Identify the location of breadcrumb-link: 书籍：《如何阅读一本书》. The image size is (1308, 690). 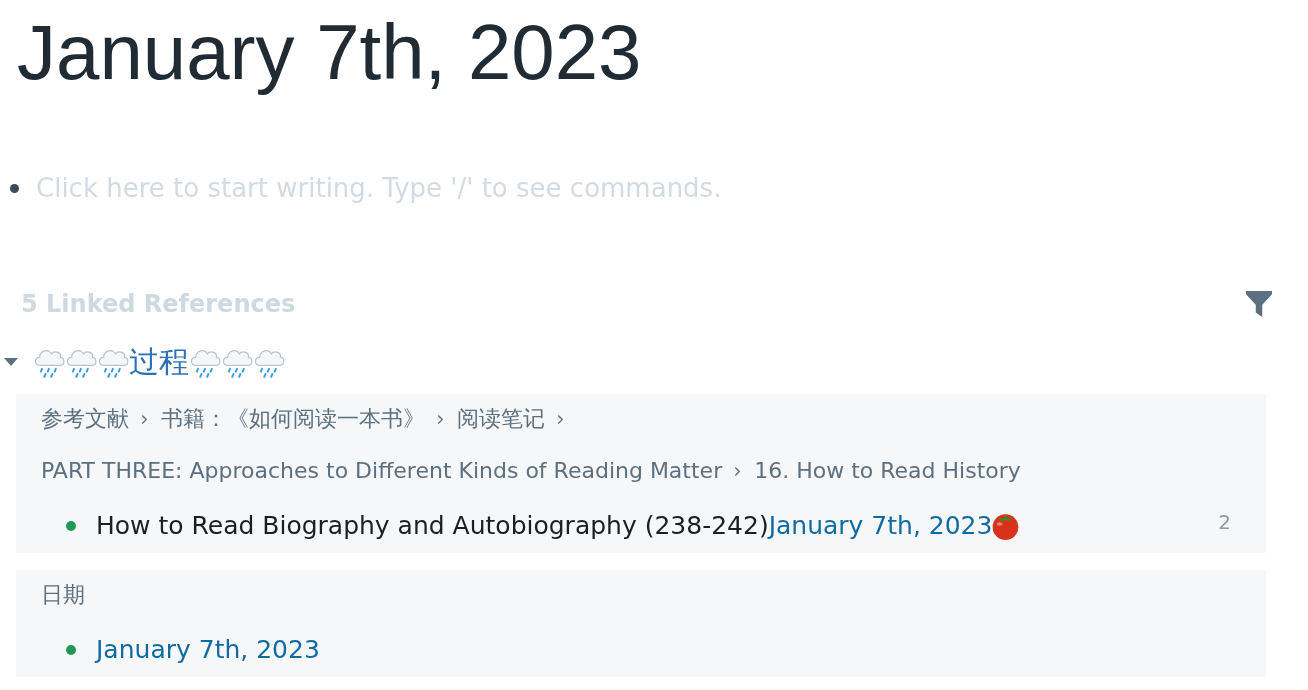
(293, 419).